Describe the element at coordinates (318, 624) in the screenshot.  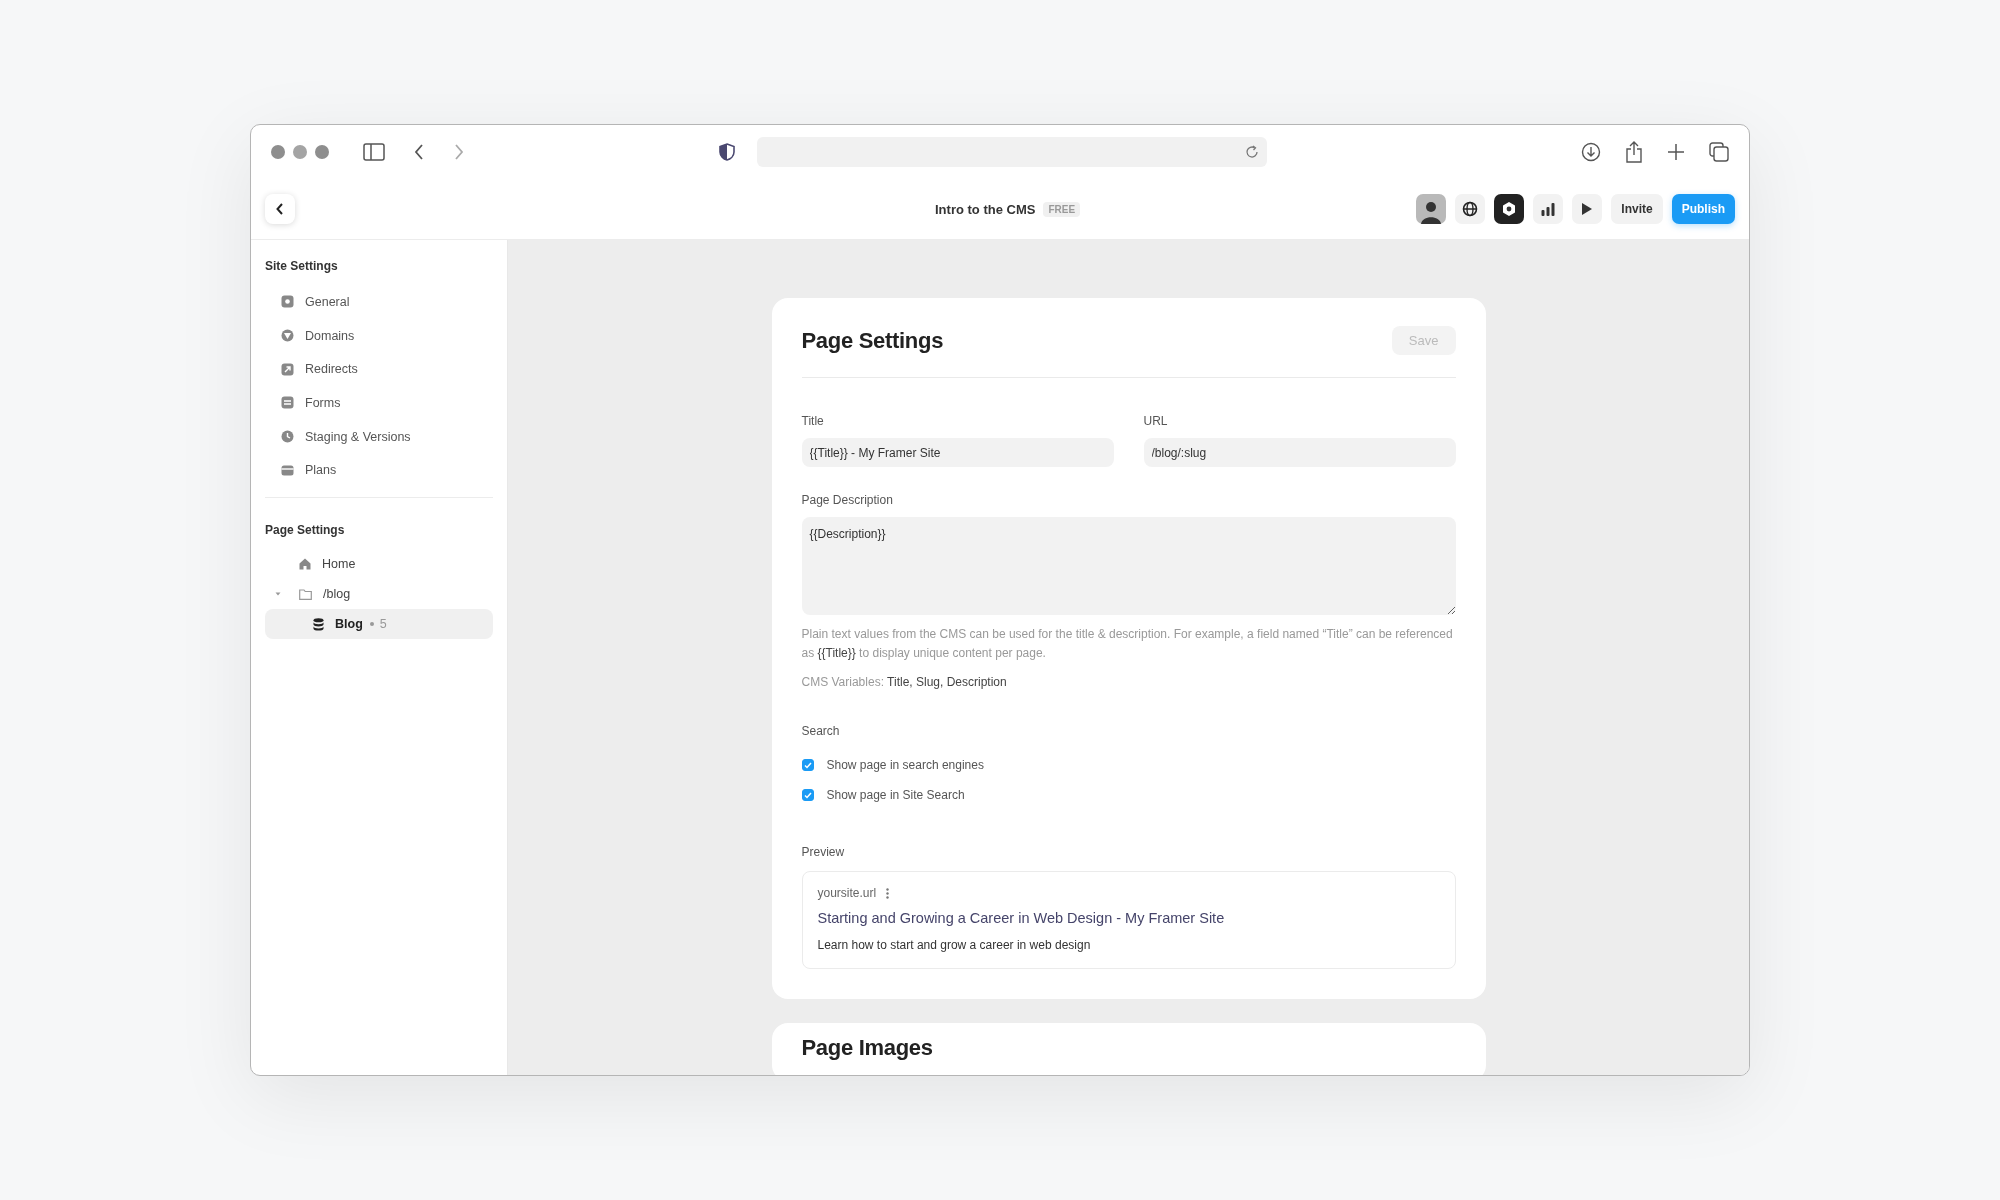
I see `database-icon` at that location.